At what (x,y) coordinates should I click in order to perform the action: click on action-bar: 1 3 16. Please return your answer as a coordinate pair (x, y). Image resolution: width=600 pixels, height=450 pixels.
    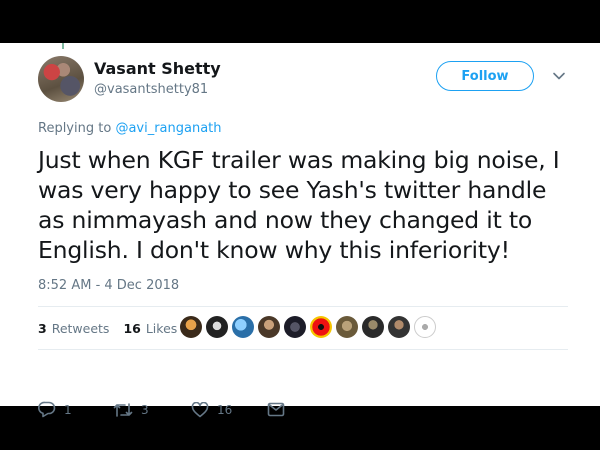
    Looking at the image, I should click on (161, 409).